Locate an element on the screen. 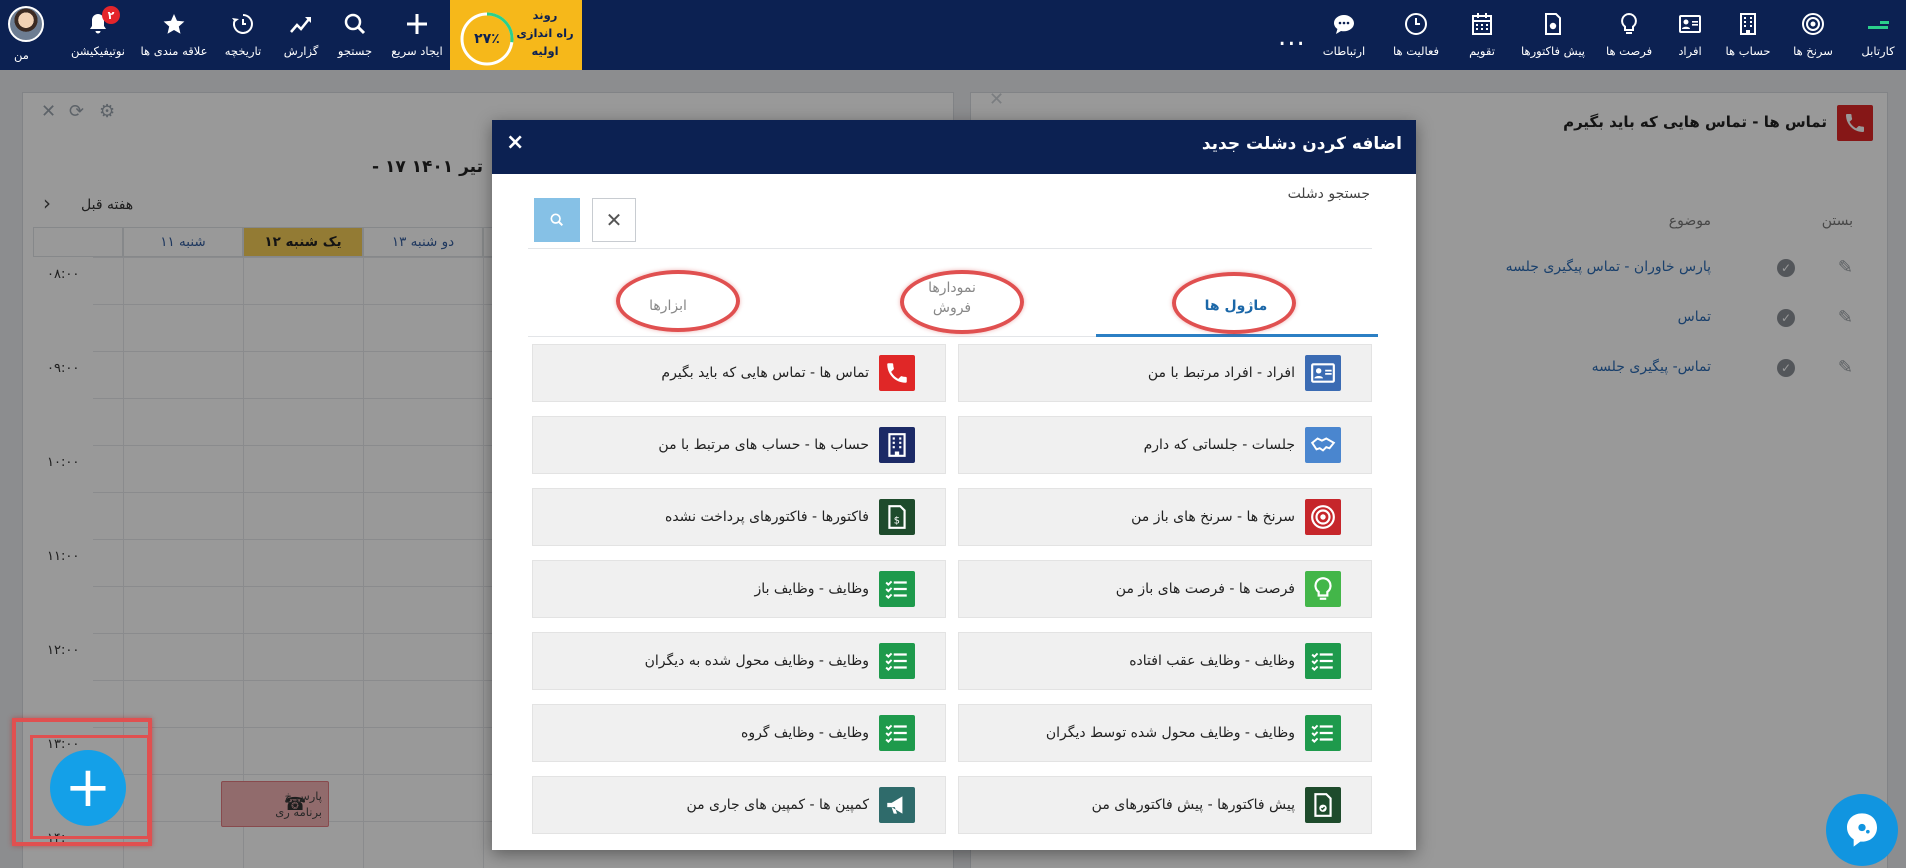  contact-card-icon is located at coordinates (1690, 24).